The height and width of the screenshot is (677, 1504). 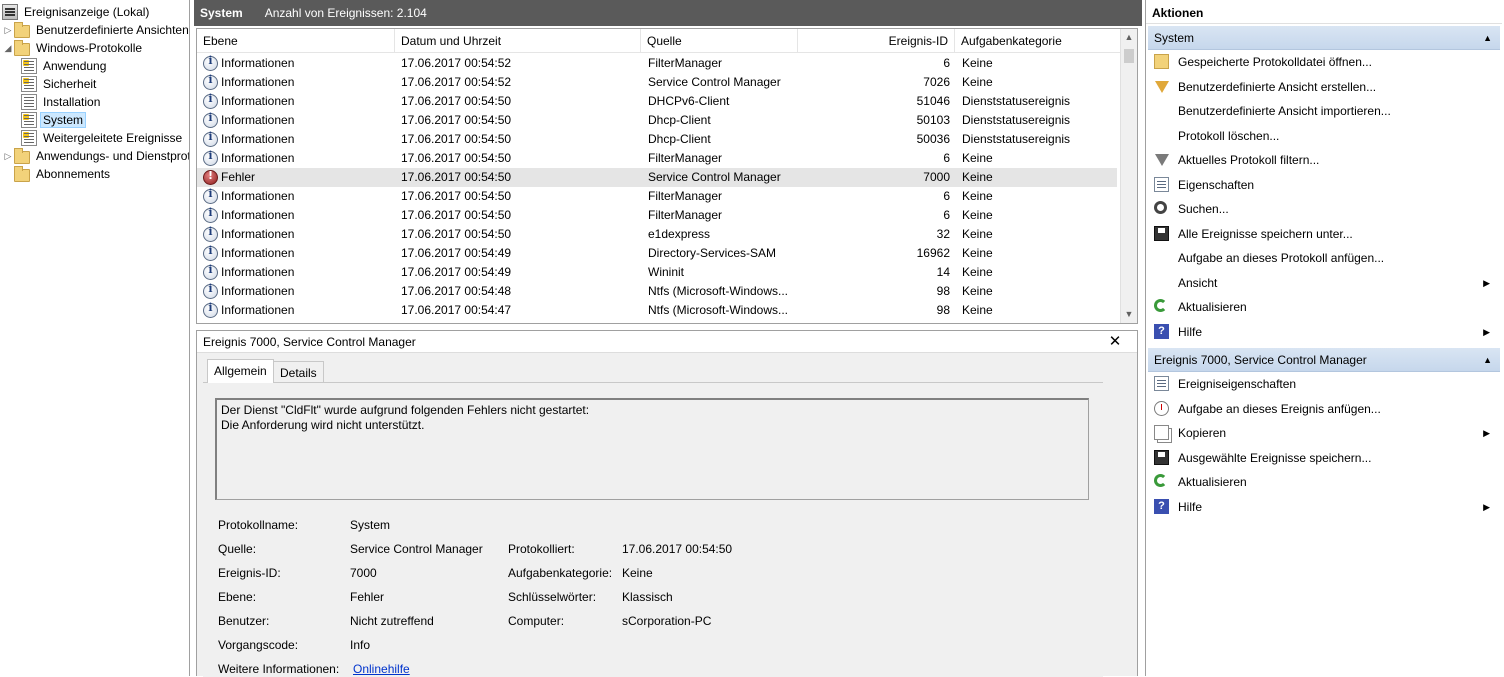 What do you see at coordinates (221, 13) in the screenshot?
I see `log-title: System` at bounding box center [221, 13].